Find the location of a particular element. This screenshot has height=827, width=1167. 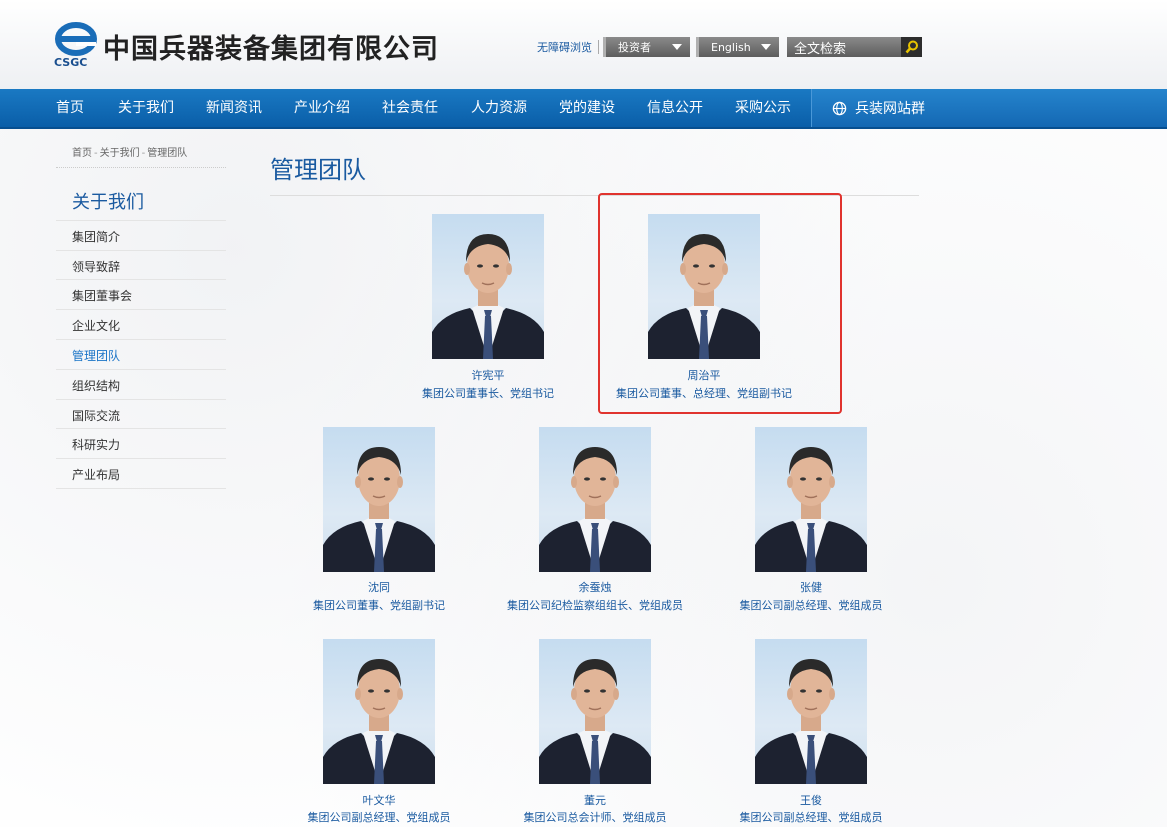

sidebar-title: 关于我们 is located at coordinates (108, 202).